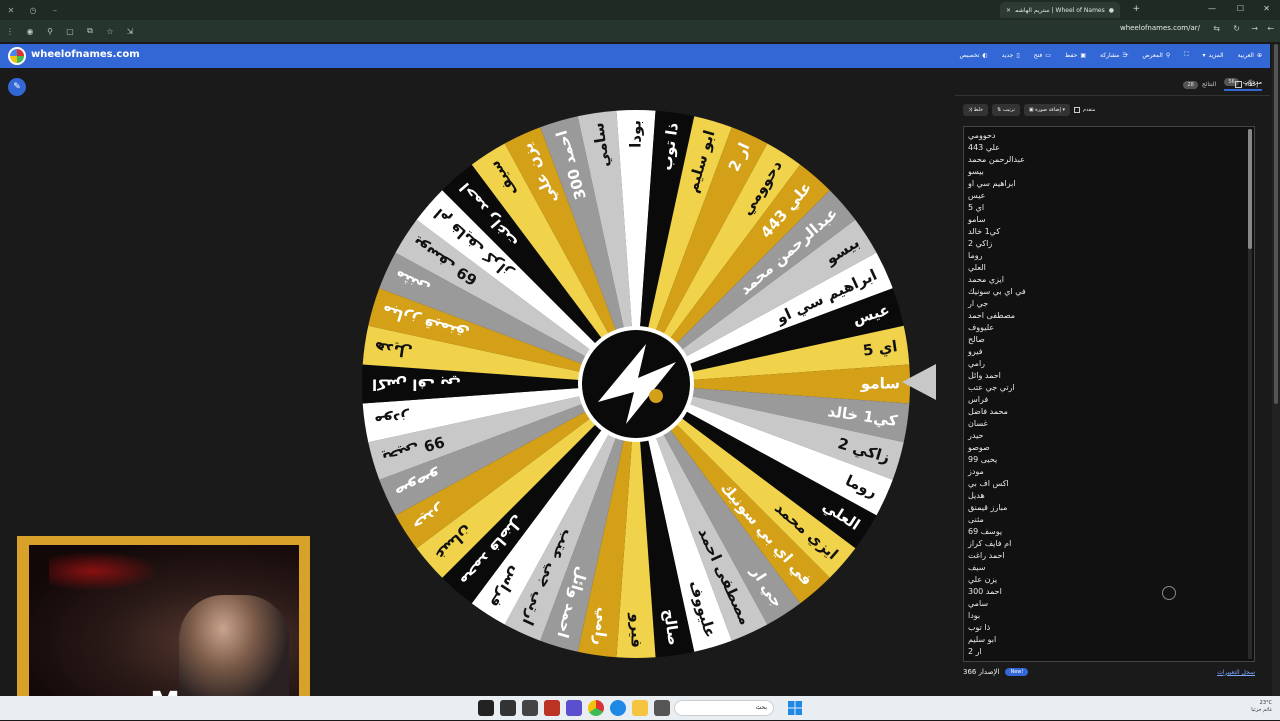  Describe the element at coordinates (1114, 55) in the screenshot. I see `share-button: ⋲ مشاركة` at that location.